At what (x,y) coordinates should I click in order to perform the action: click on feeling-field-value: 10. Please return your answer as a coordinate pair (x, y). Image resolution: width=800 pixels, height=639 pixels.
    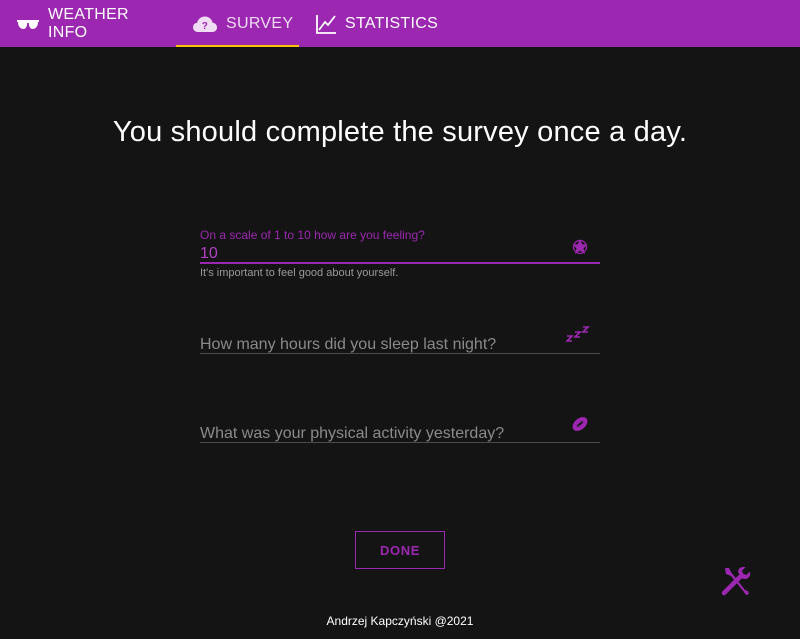
    Looking at the image, I should click on (209, 254).